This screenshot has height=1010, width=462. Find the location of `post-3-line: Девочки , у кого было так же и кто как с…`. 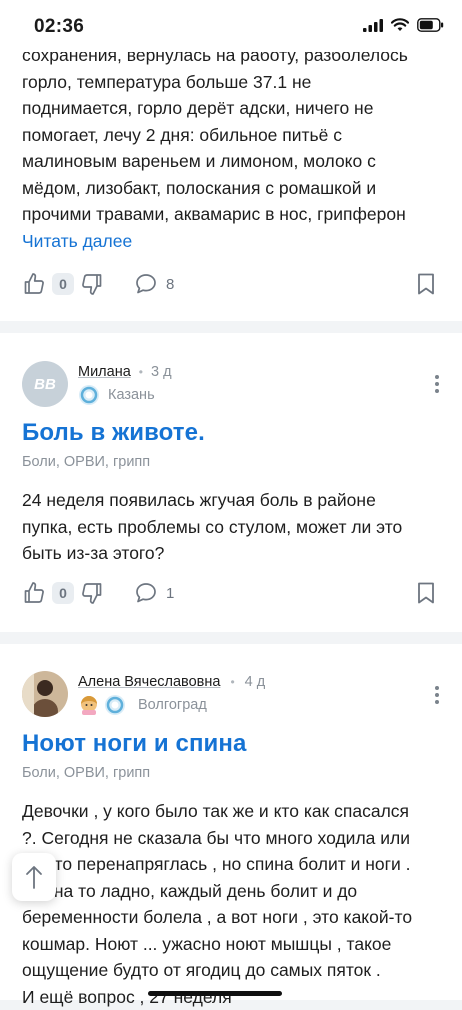

post-3-line: Девочки , у кого было так же и кто как с… is located at coordinates (231, 811).